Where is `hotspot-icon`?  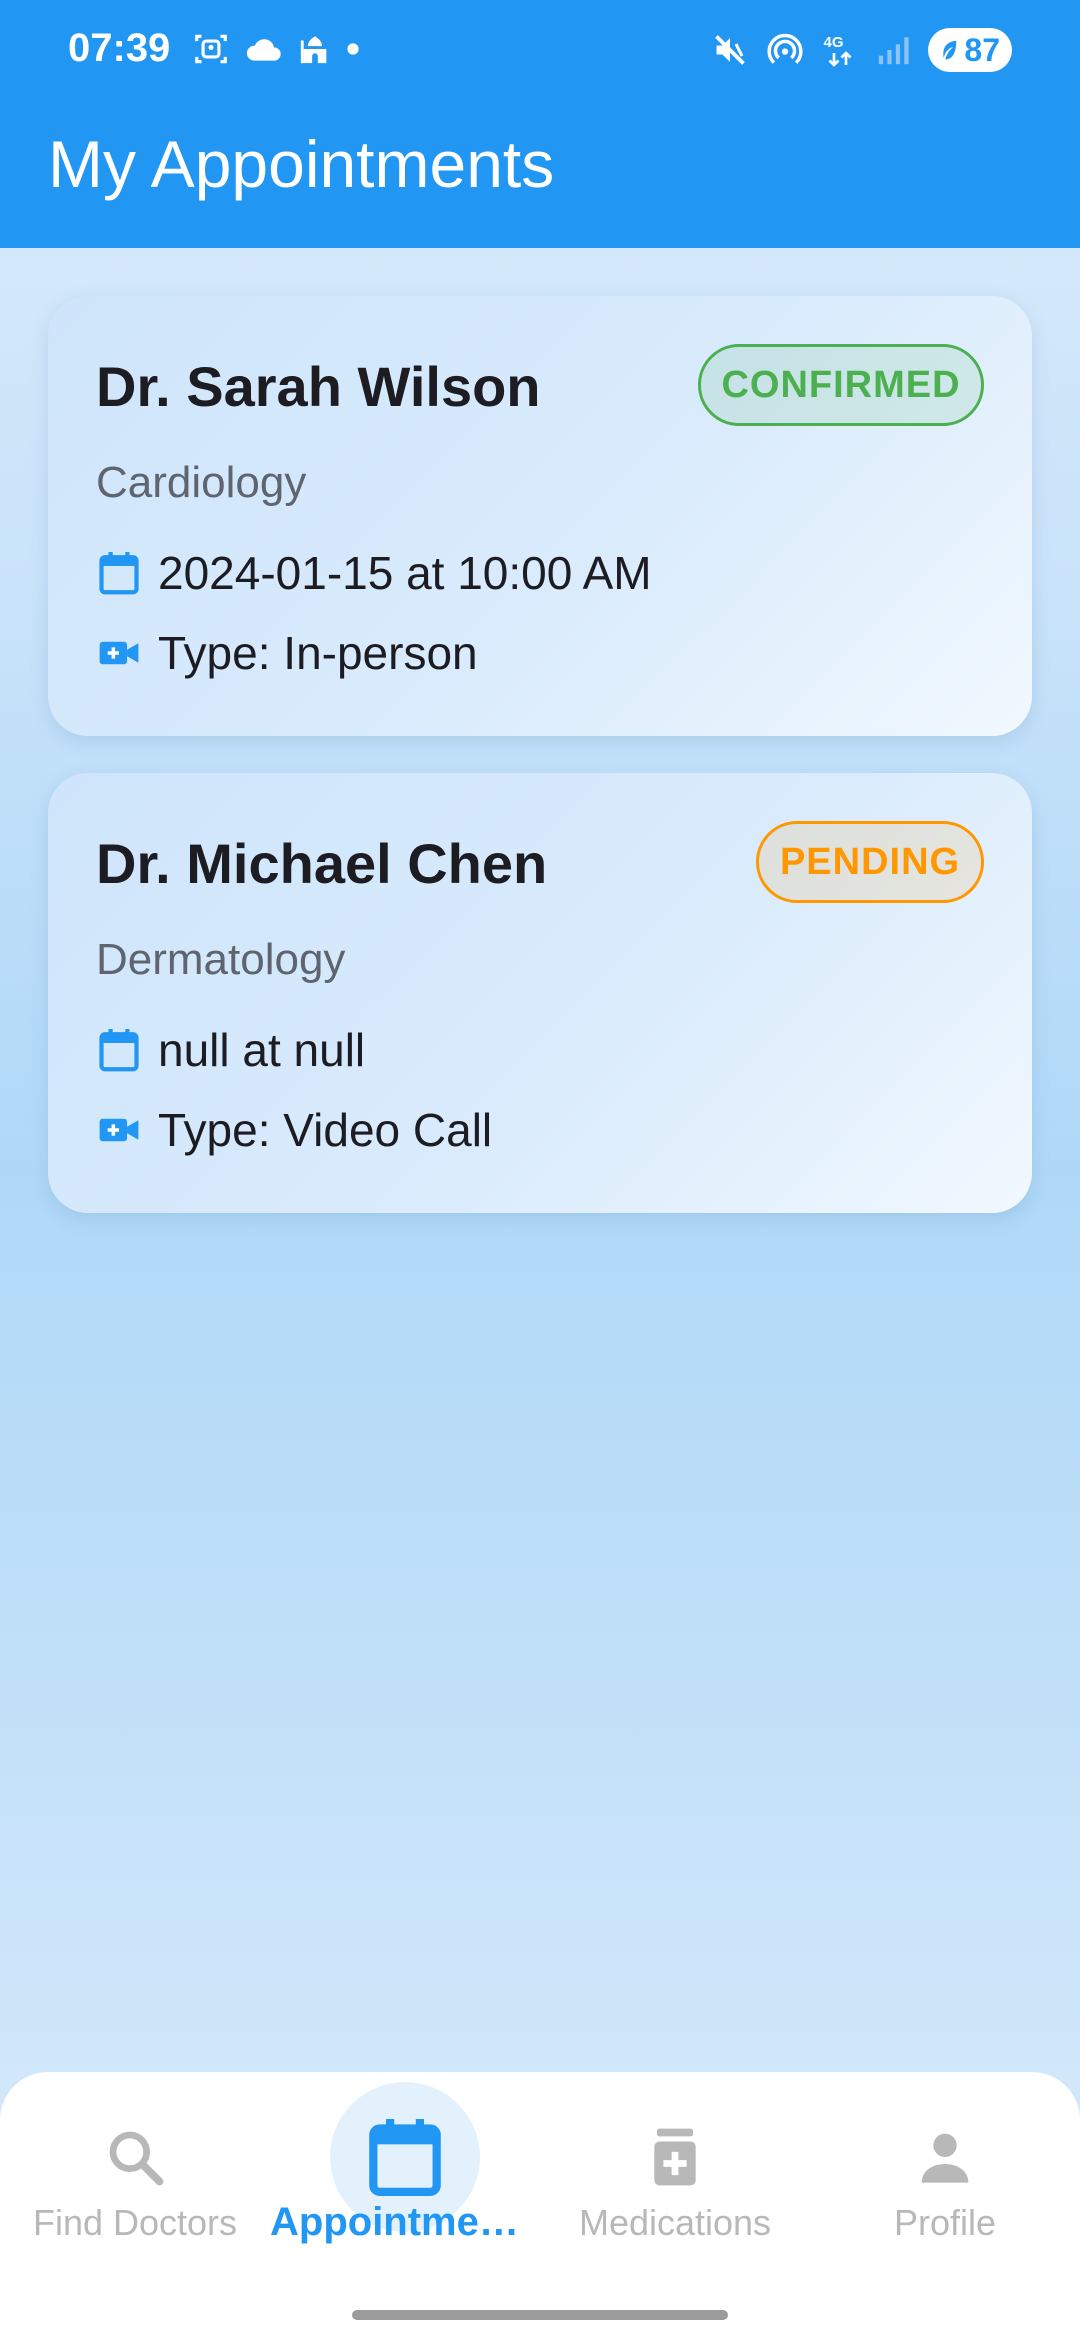 hotspot-icon is located at coordinates (785, 48).